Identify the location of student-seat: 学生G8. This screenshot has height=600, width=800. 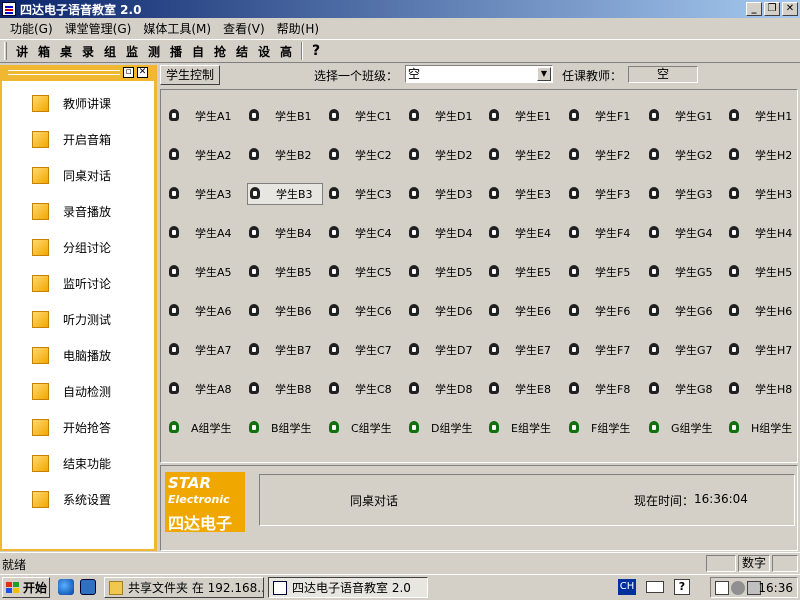
(680, 389).